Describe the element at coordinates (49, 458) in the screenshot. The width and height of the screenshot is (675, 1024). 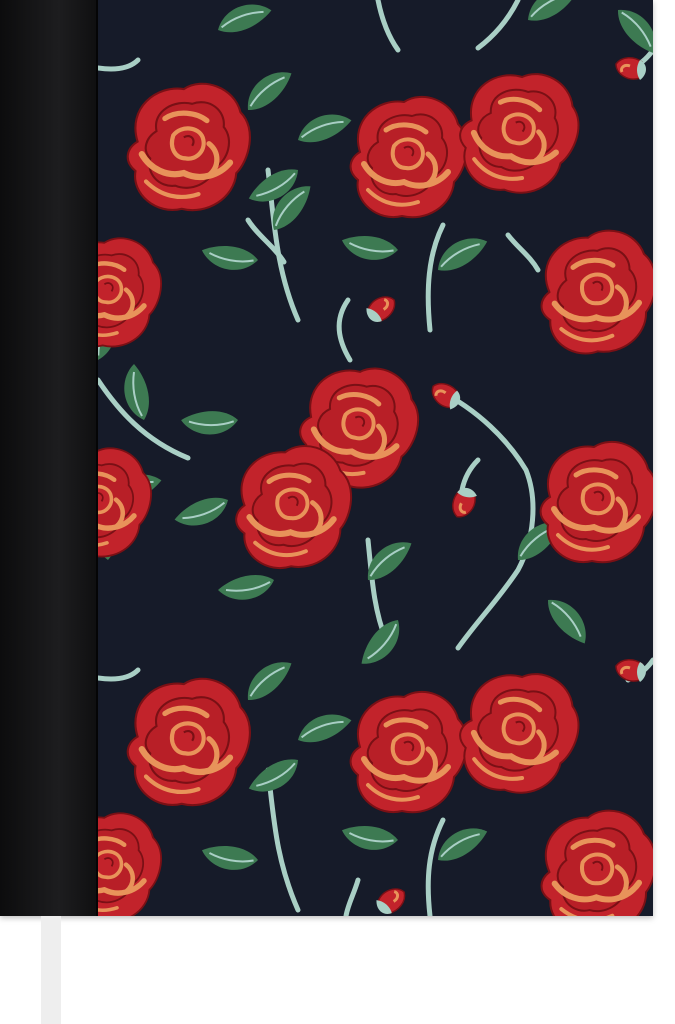
I see `notebook-spine` at that location.